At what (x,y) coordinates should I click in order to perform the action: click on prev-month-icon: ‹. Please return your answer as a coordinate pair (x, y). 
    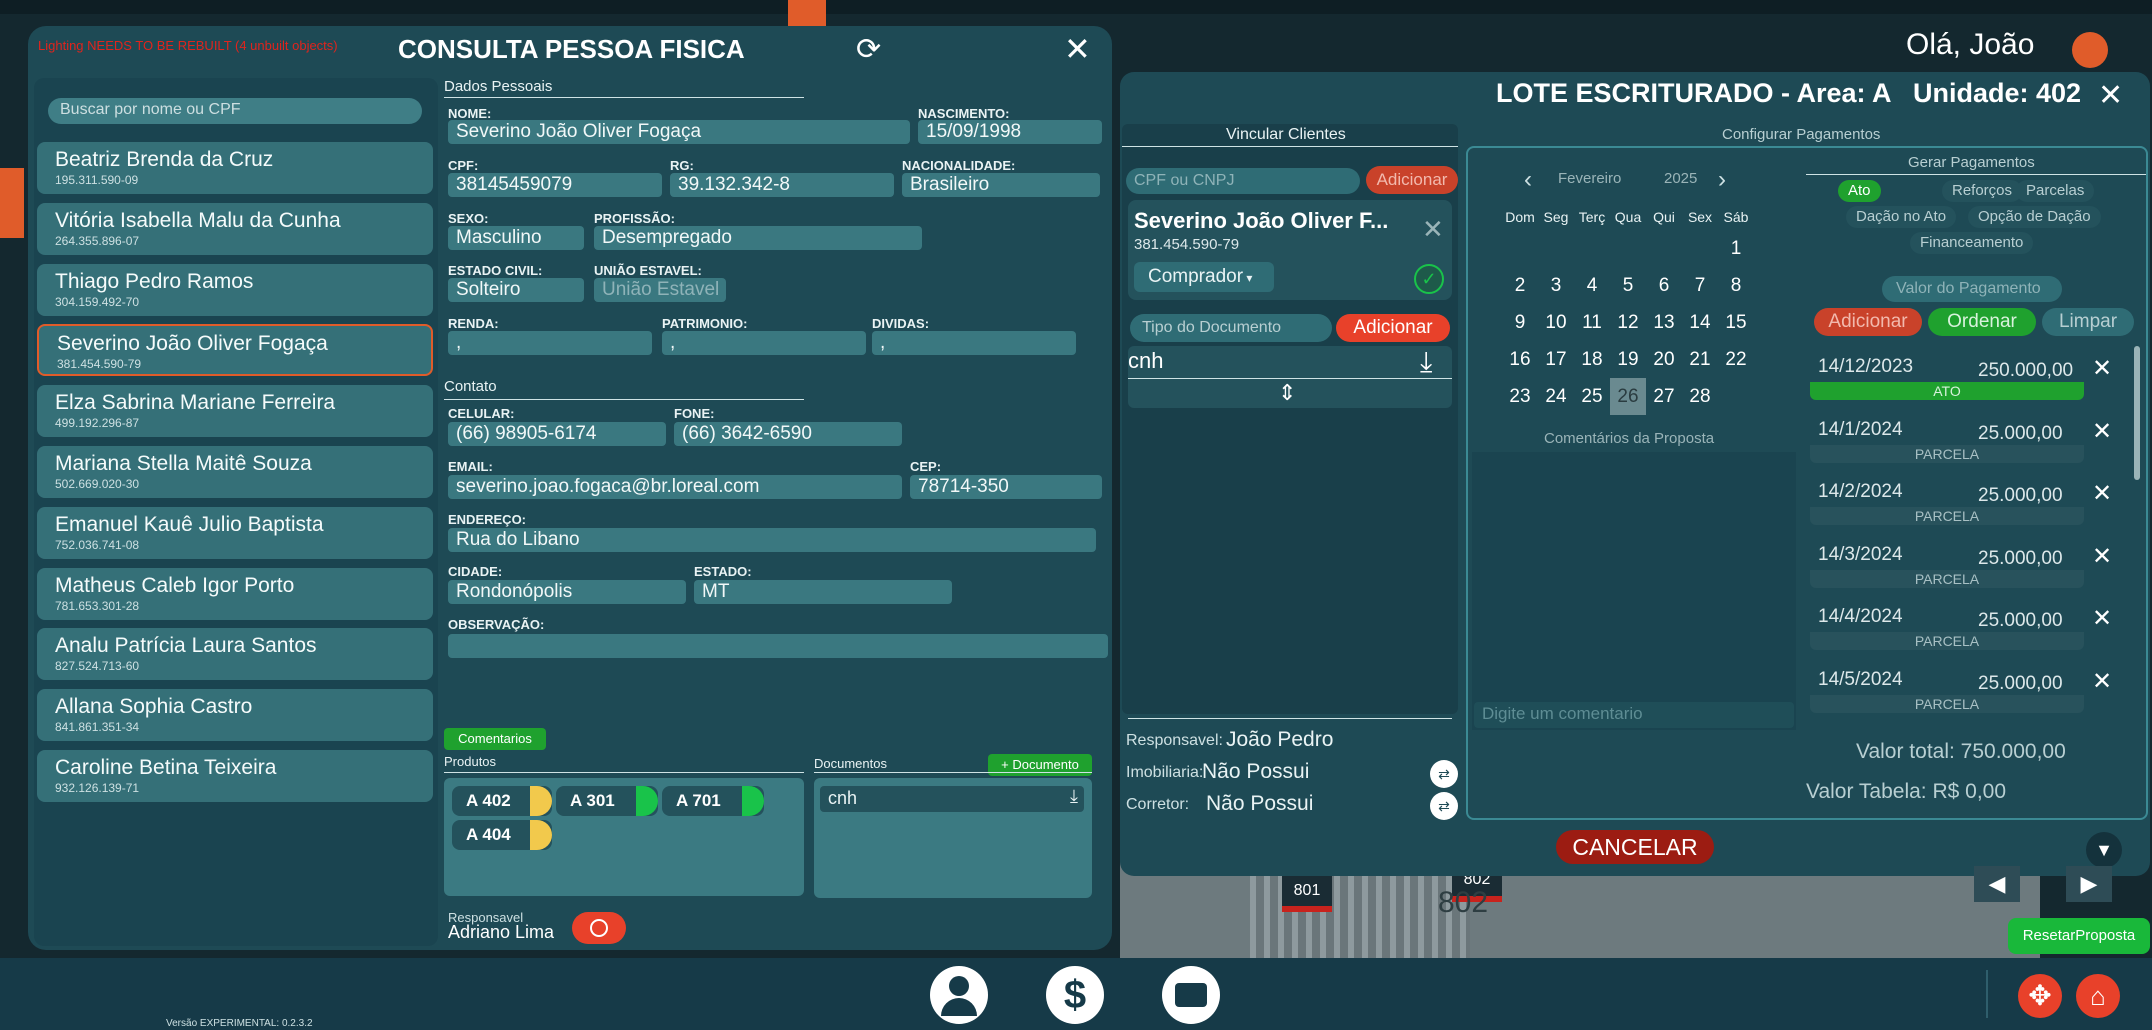
    Looking at the image, I should click on (1528, 180).